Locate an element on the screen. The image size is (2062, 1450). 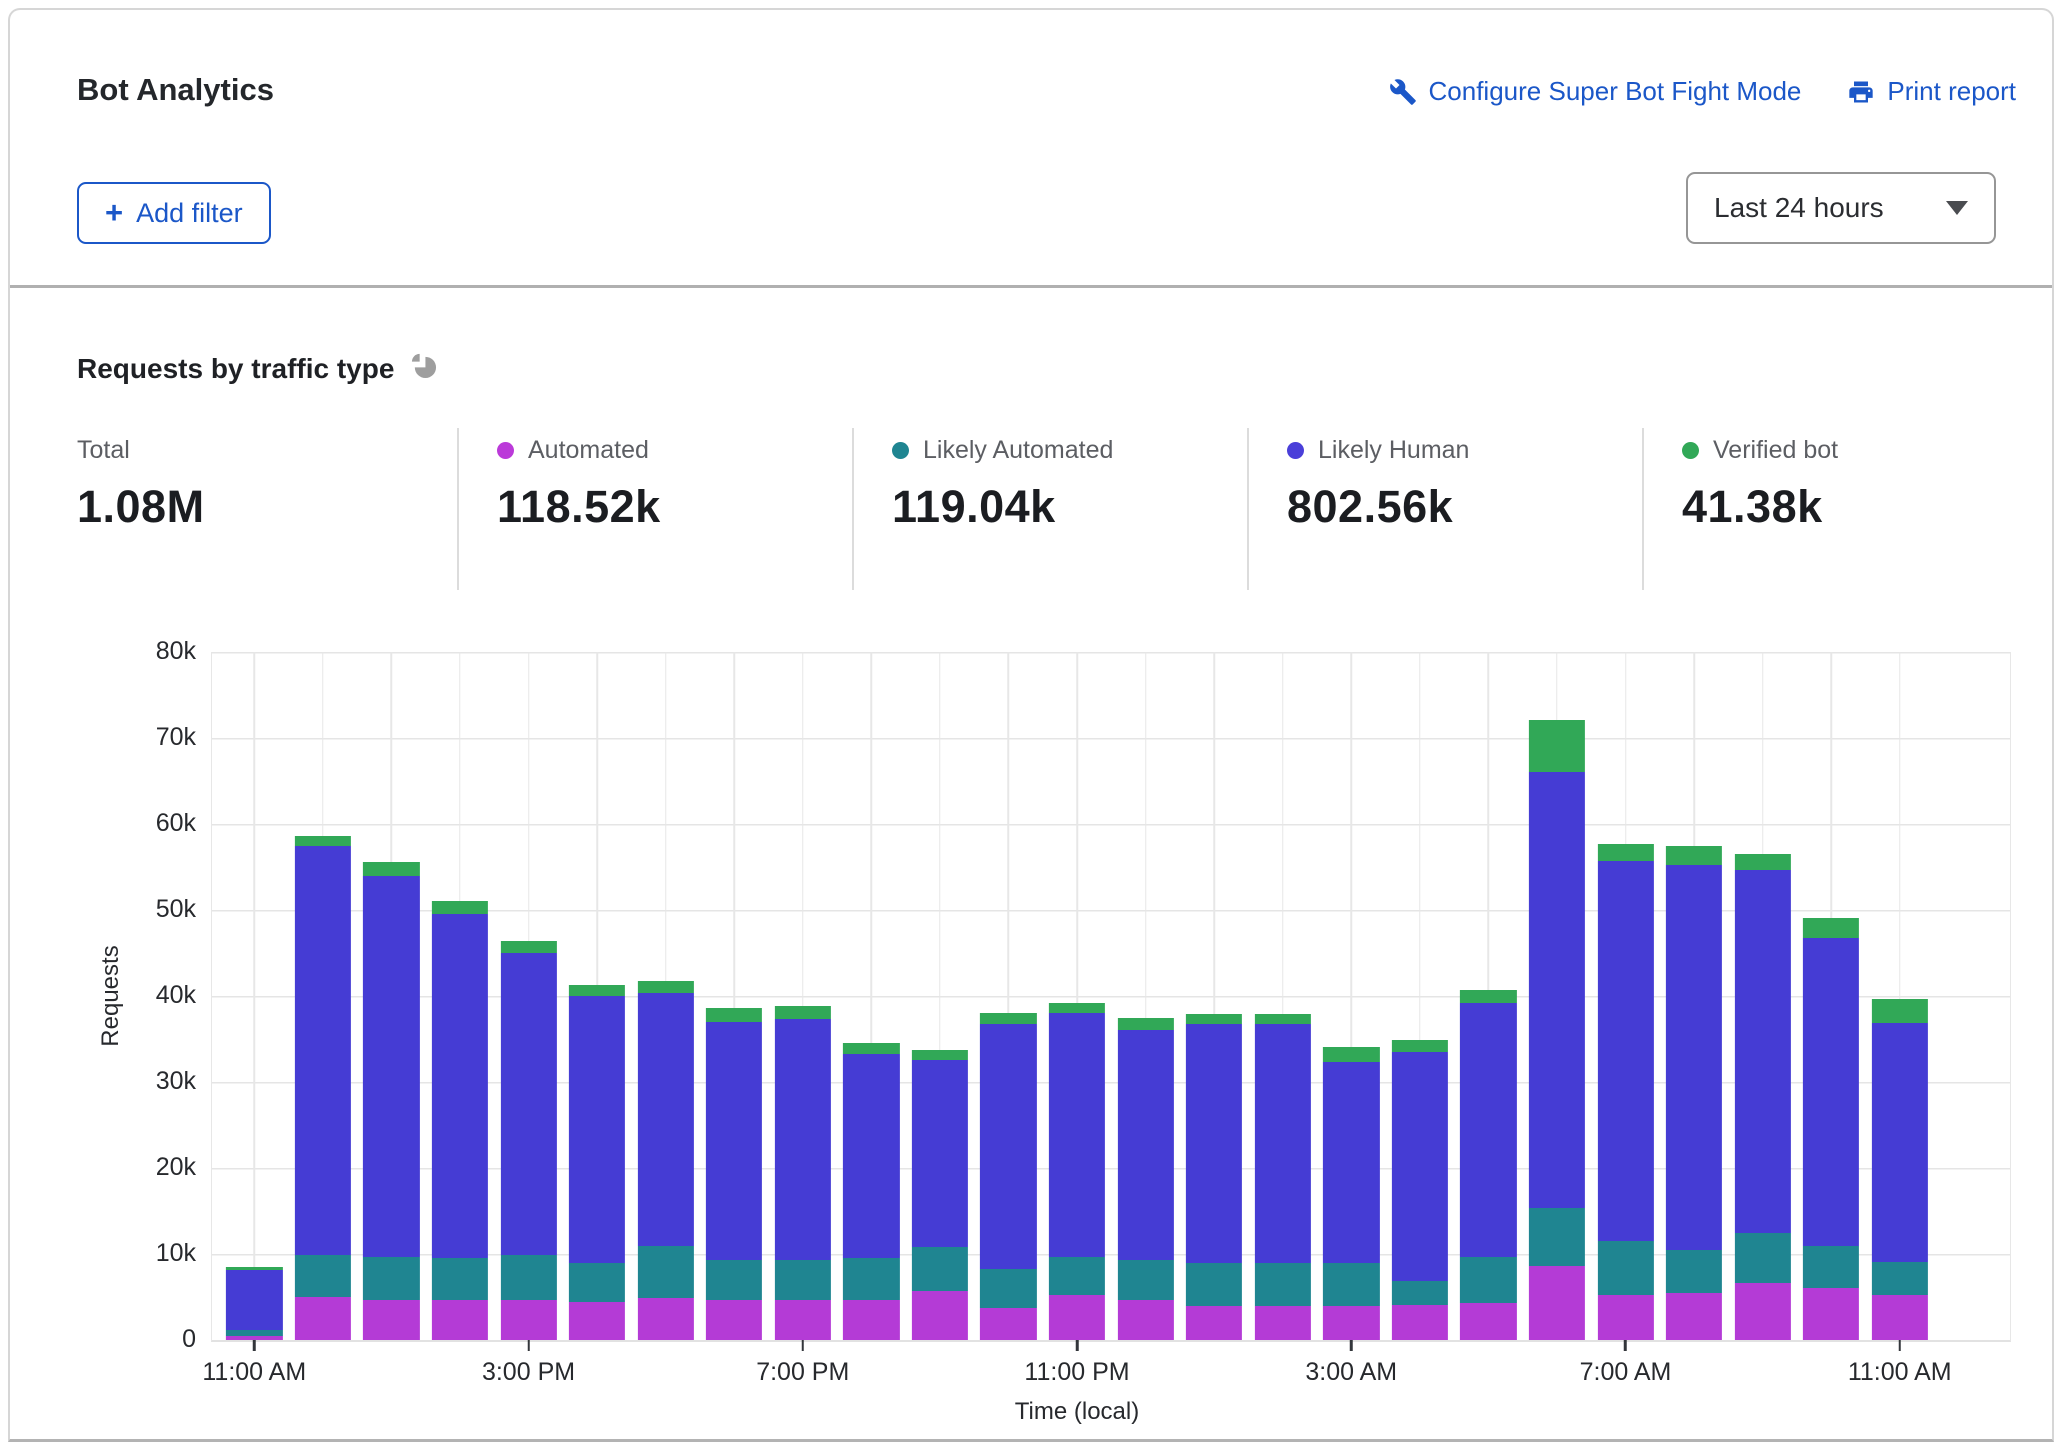
chevron-down-icon is located at coordinates (1957, 208).